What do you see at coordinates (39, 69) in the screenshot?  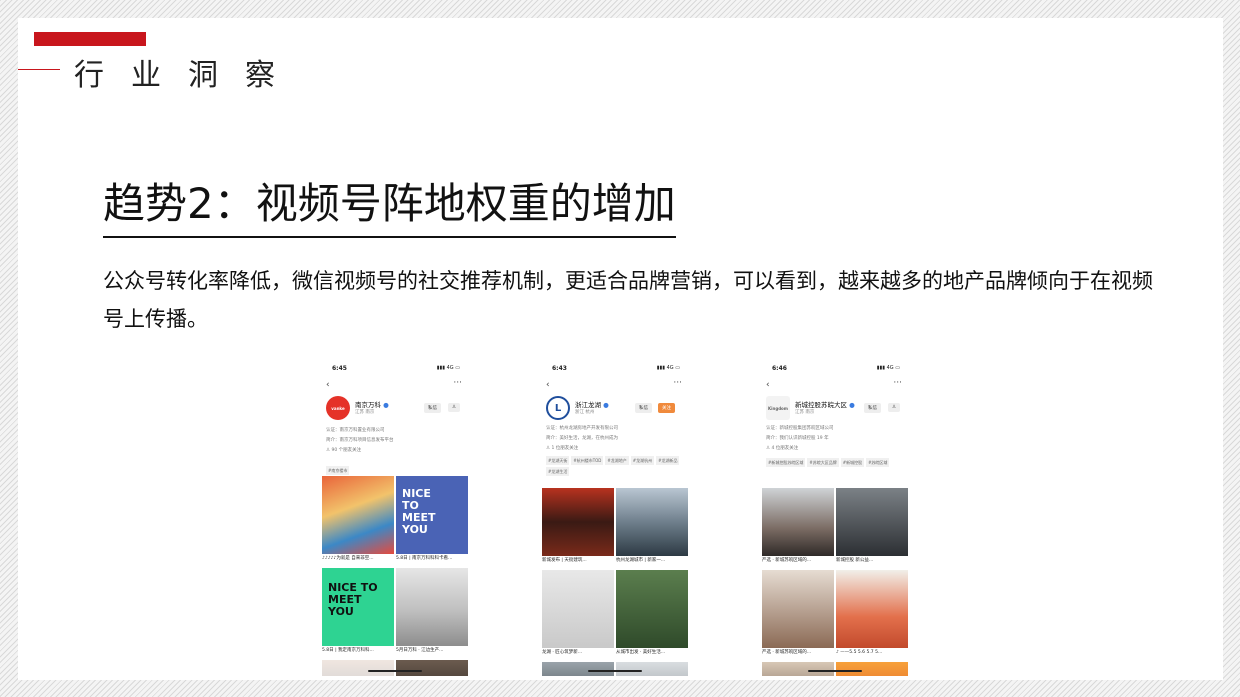 I see `title-accent-line` at bounding box center [39, 69].